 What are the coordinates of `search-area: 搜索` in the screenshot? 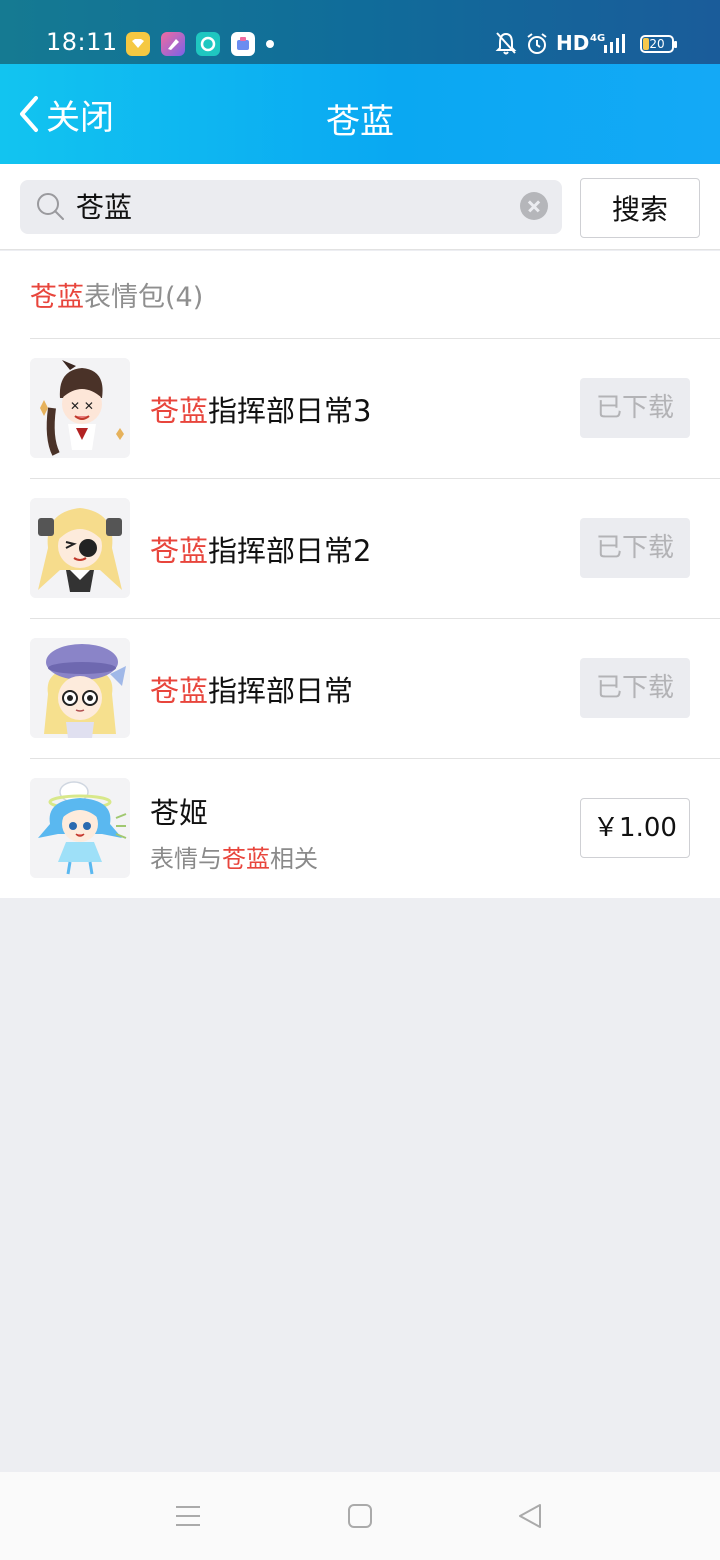 It's located at (360, 207).